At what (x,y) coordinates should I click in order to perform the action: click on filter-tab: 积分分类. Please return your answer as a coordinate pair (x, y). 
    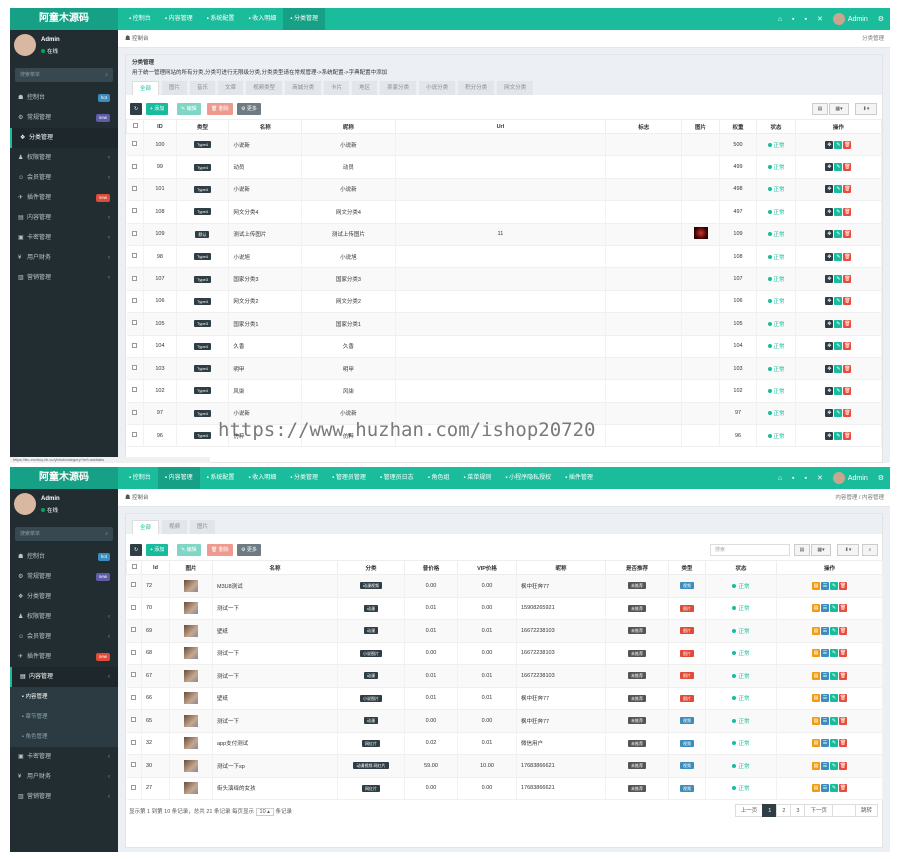
    Looking at the image, I should click on (476, 88).